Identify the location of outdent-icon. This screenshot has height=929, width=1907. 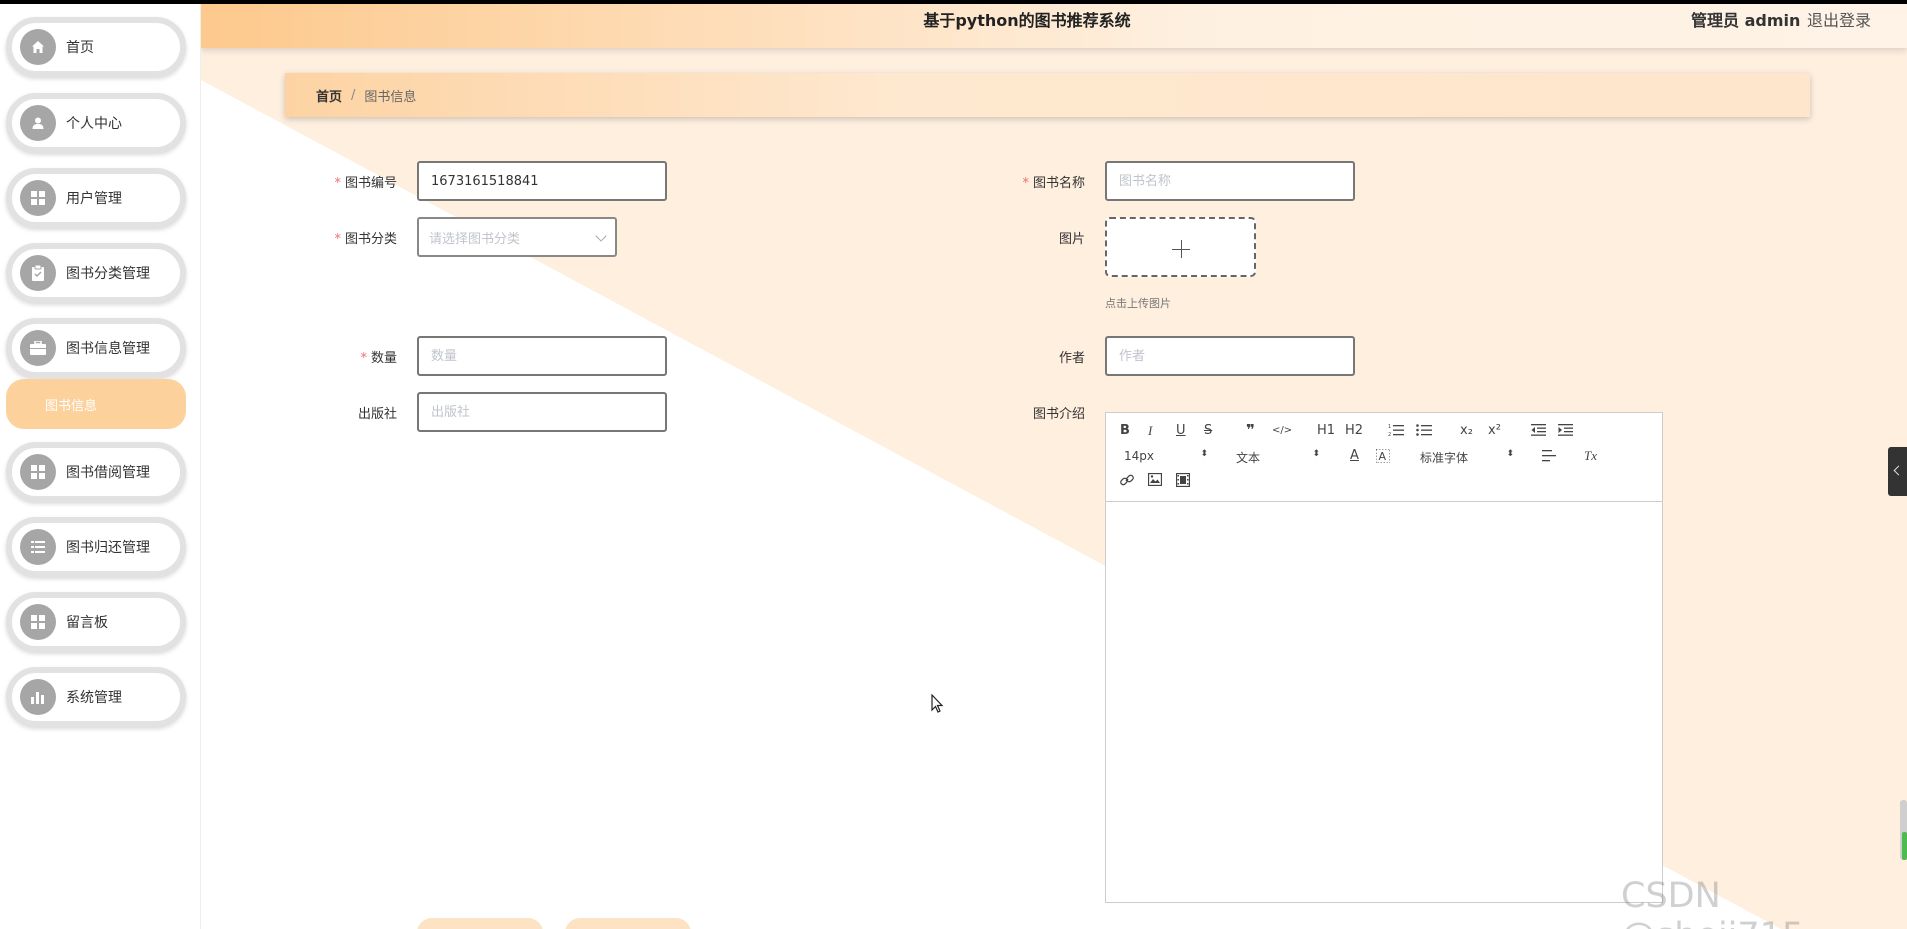
(1538, 432).